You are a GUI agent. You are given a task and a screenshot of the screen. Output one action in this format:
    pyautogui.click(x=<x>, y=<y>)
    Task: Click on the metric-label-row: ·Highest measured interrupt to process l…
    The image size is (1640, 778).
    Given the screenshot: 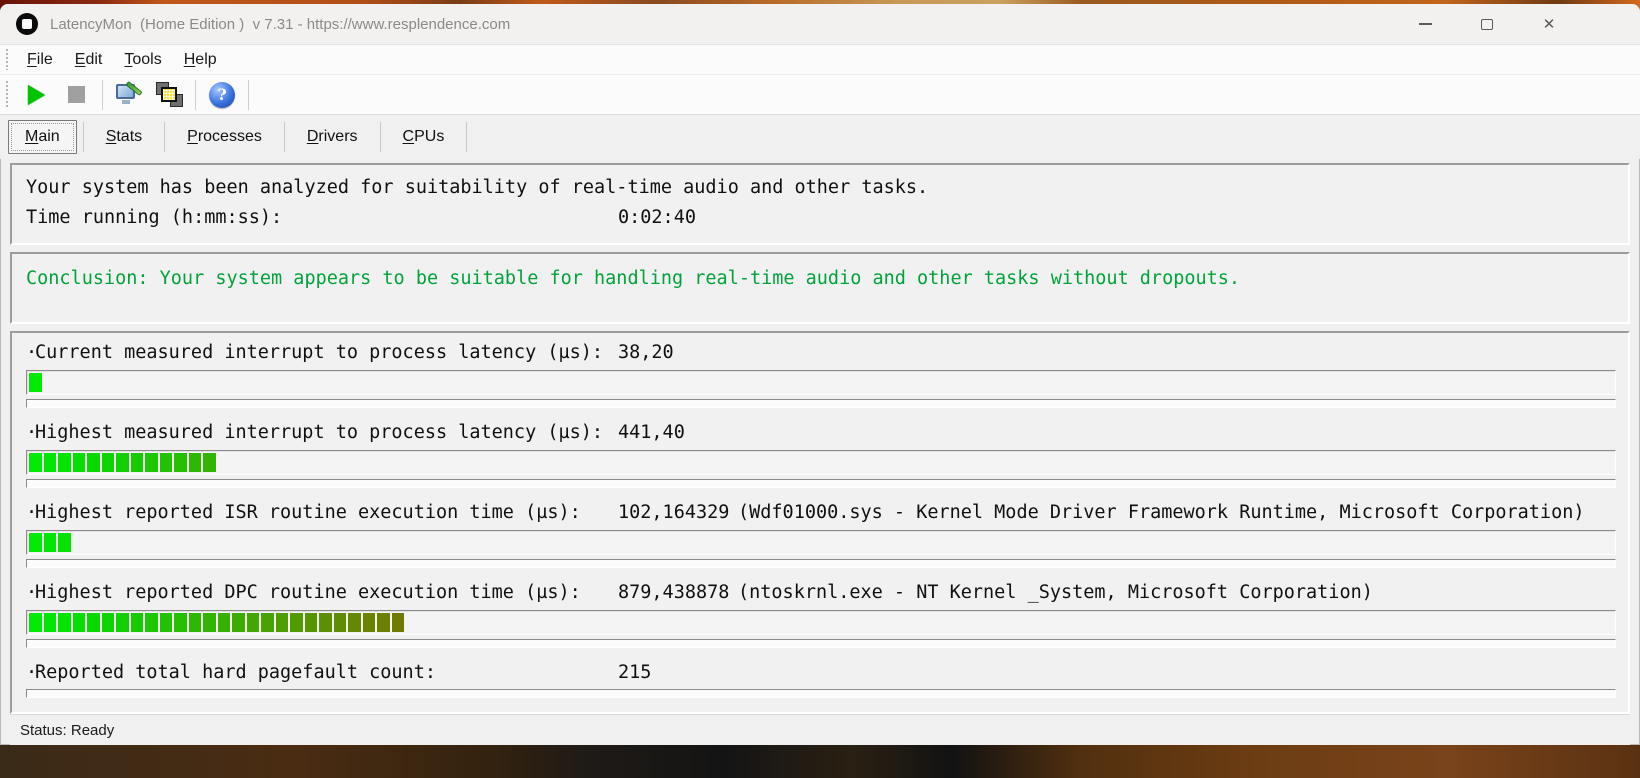 What is the action you would take?
    pyautogui.click(x=821, y=433)
    